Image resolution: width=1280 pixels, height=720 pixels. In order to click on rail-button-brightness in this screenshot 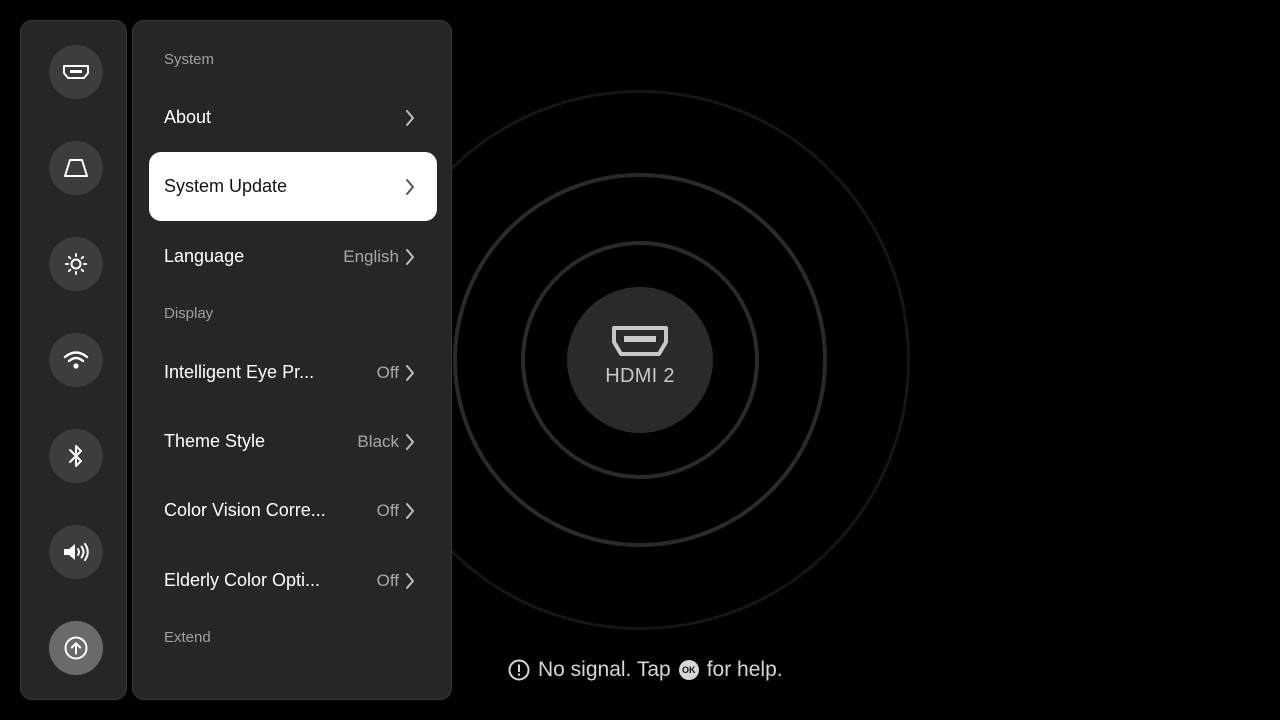, I will do `click(76, 264)`.